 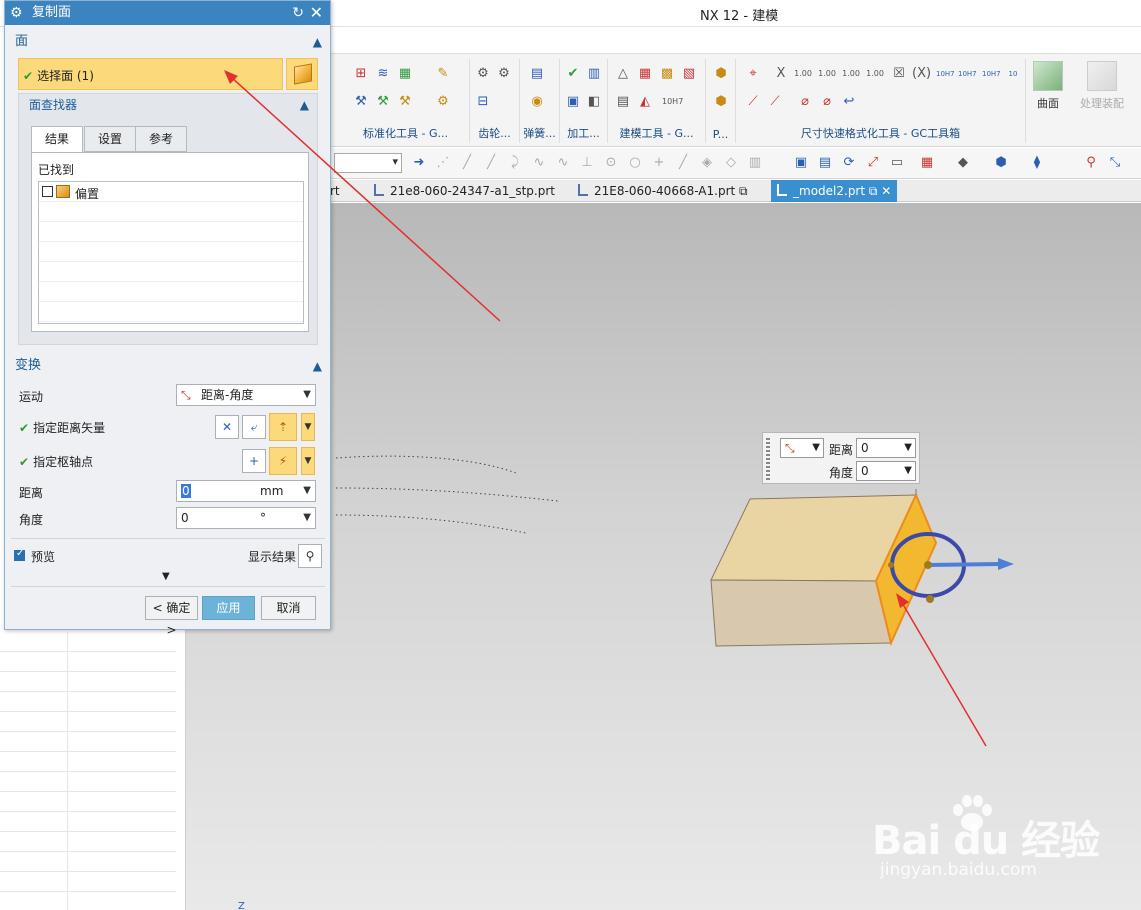 I want to click on point-dialog-button: +, so click(x=254, y=461).